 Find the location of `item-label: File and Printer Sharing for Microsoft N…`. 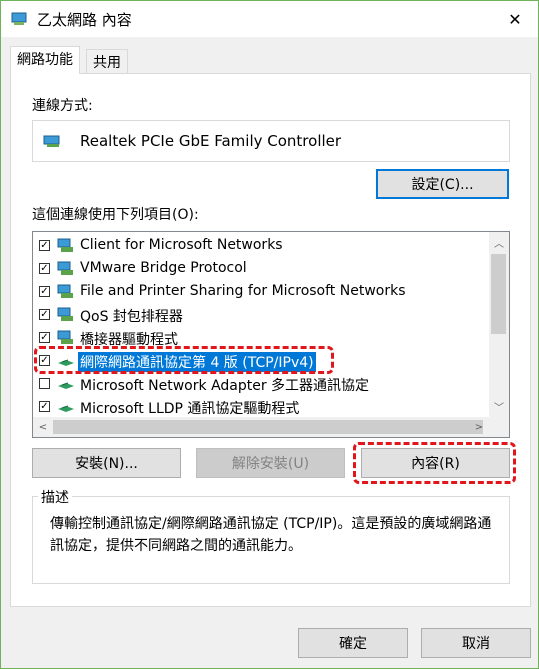

item-label: File and Printer Sharing for Microsoft N… is located at coordinates (243, 291).